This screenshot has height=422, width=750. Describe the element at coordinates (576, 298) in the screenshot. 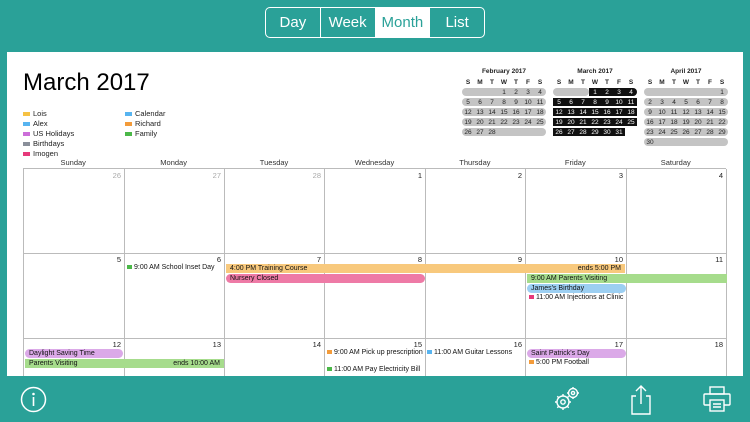

I see `event-injections: 11:00 AM Injections at Clinic` at that location.